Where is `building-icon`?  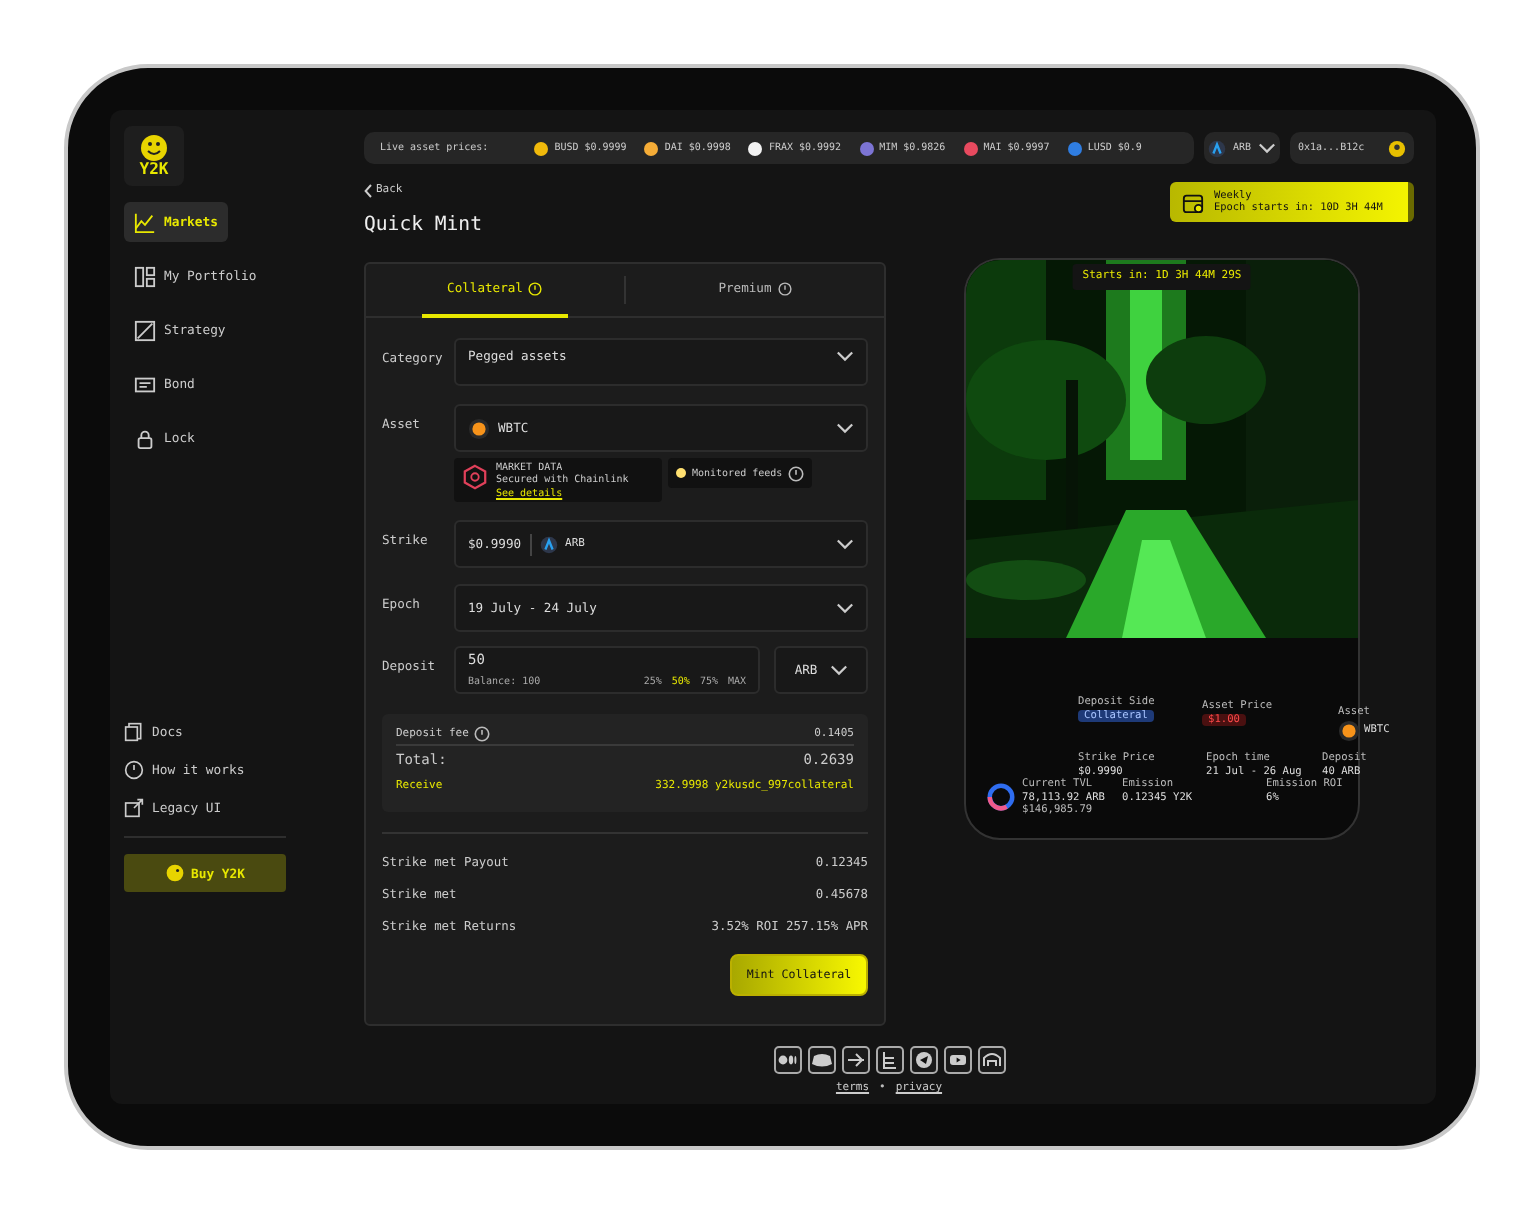
building-icon is located at coordinates (991, 1060).